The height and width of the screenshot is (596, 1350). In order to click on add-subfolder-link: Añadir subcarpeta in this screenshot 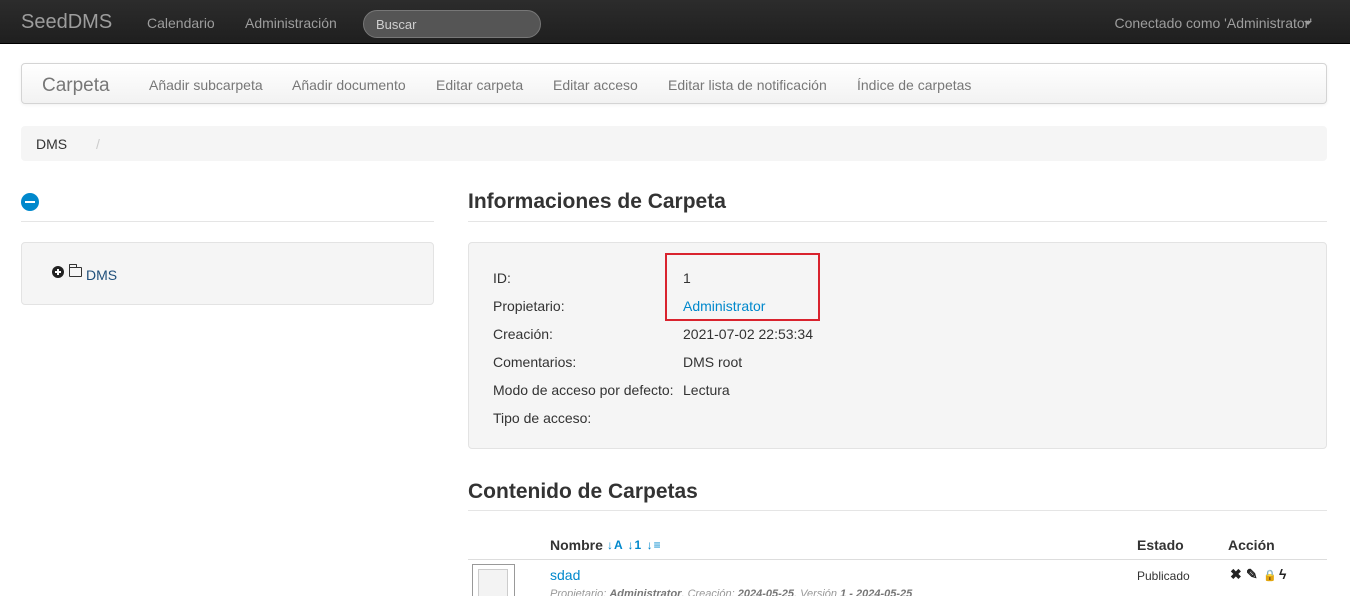, I will do `click(206, 85)`.